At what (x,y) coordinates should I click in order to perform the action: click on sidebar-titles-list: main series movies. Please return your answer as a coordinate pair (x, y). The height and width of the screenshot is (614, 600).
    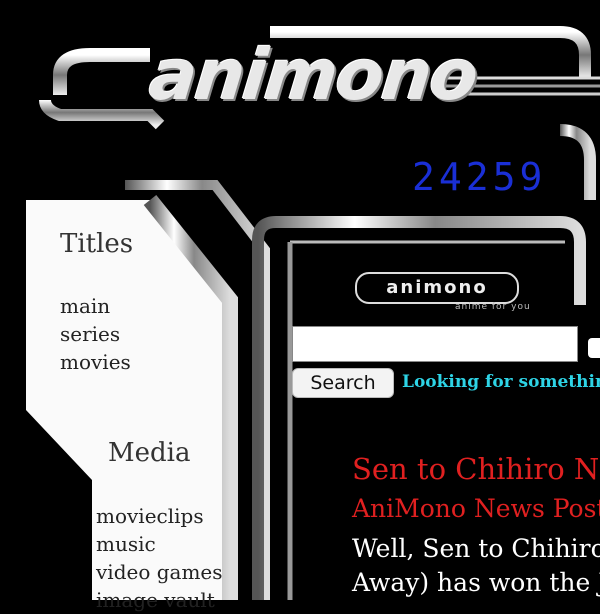
    Looking at the image, I should click on (95, 334).